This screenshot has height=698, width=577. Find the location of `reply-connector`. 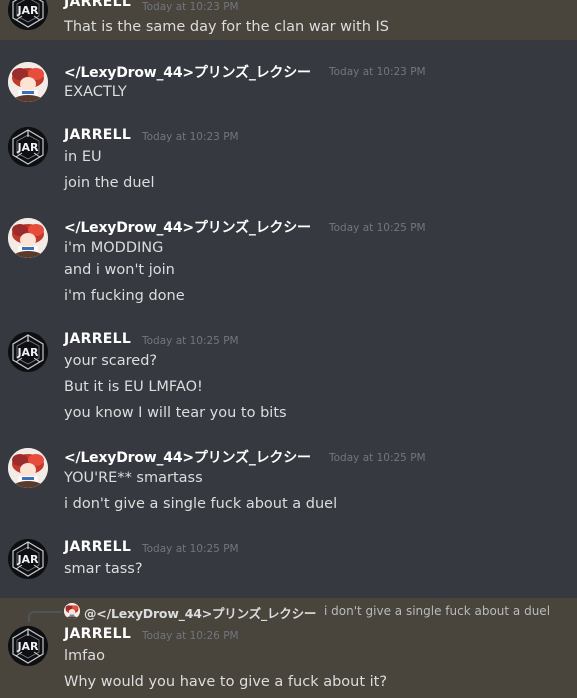

reply-connector is located at coordinates (45, 616).